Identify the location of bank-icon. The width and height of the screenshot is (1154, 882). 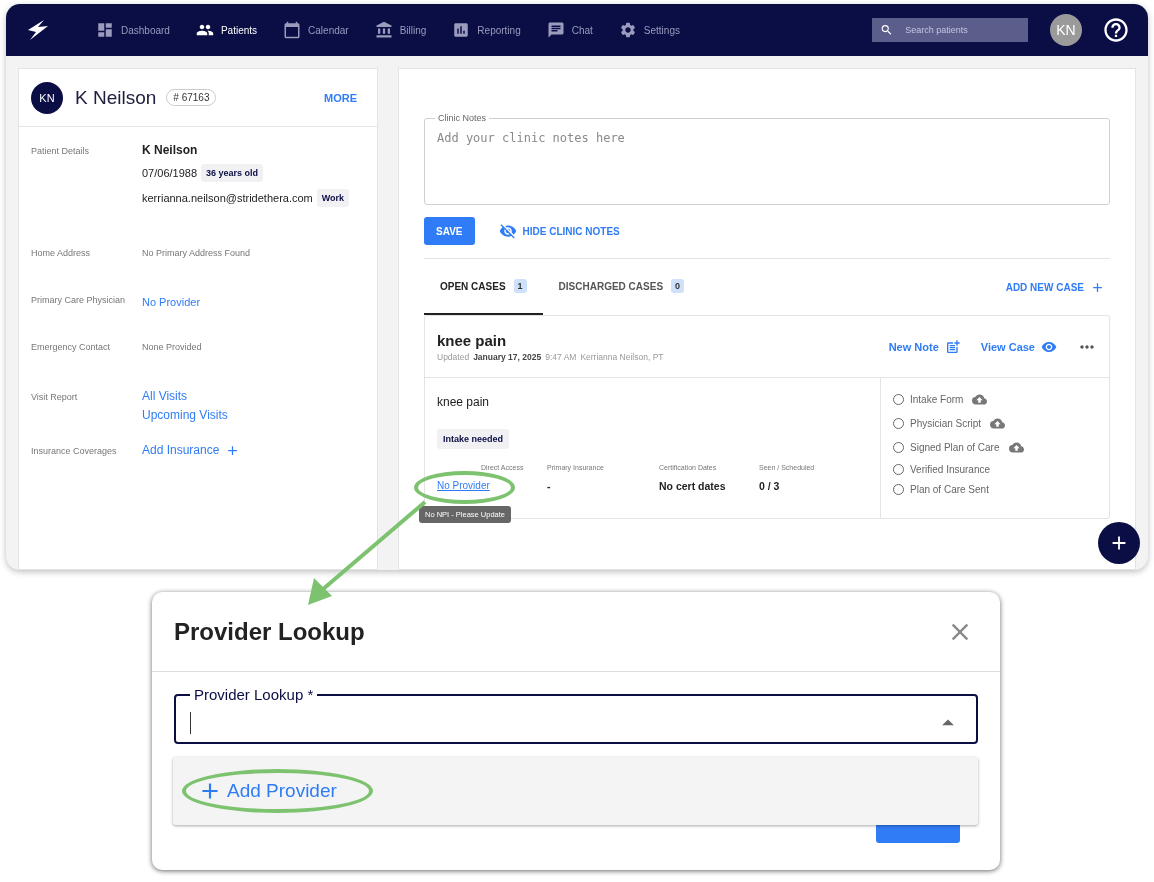
(383, 30).